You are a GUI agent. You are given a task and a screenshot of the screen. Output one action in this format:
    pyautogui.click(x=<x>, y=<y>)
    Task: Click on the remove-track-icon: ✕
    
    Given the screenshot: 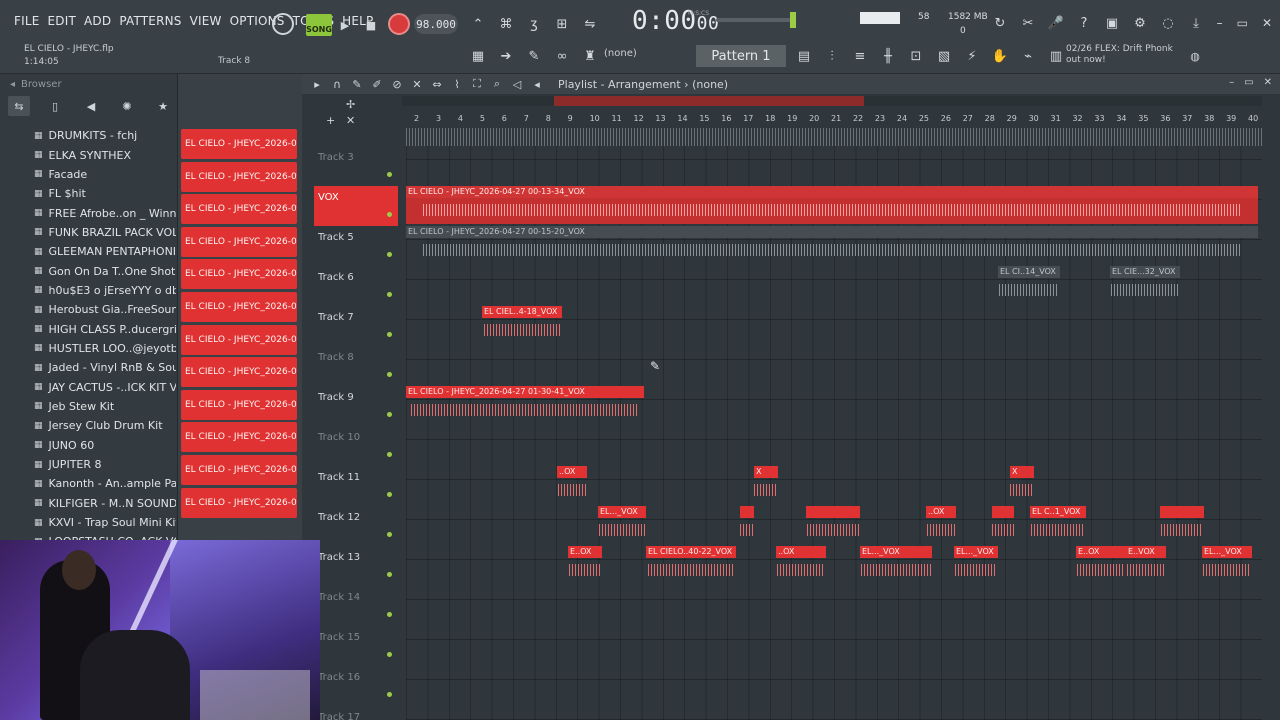 What is the action you would take?
    pyautogui.click(x=350, y=120)
    